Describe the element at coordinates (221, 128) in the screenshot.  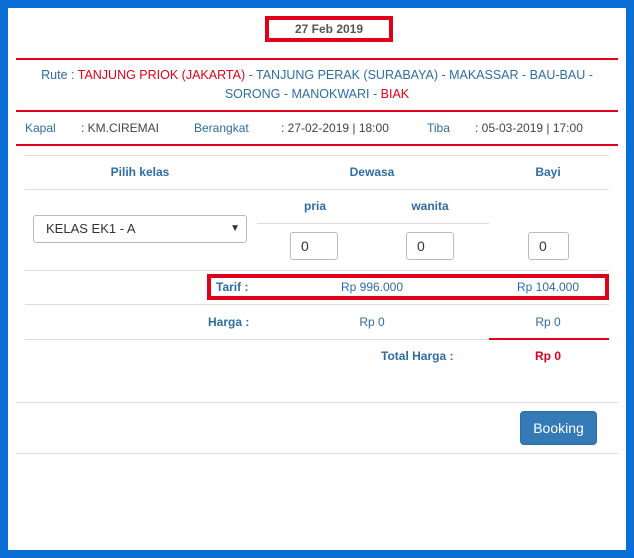
I see `depart-label: Berangkat` at that location.